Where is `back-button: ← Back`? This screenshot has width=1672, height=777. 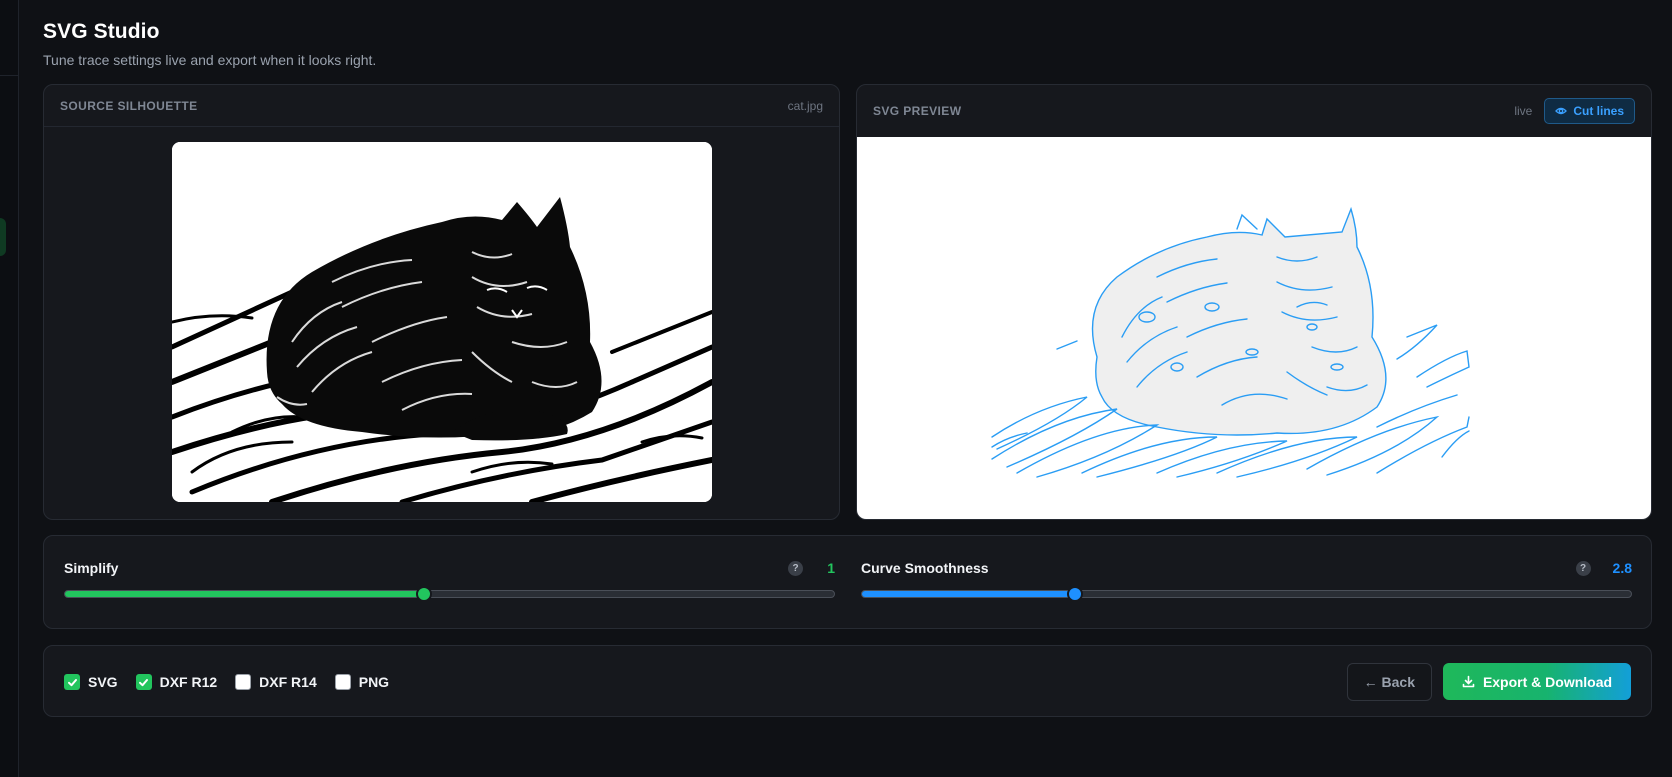 back-button: ← Back is located at coordinates (1389, 682).